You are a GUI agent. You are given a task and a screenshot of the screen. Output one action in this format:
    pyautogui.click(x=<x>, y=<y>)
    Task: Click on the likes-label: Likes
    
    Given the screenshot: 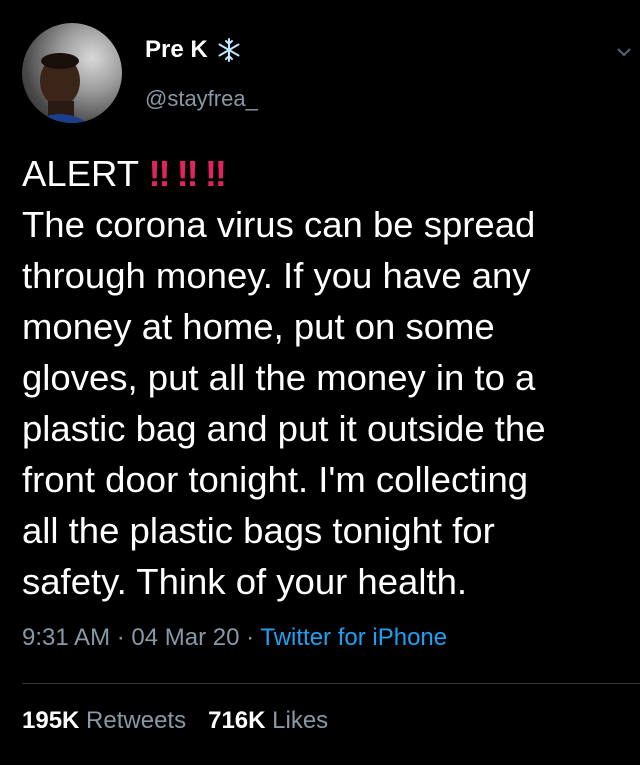 What is the action you would take?
    pyautogui.click(x=300, y=720)
    